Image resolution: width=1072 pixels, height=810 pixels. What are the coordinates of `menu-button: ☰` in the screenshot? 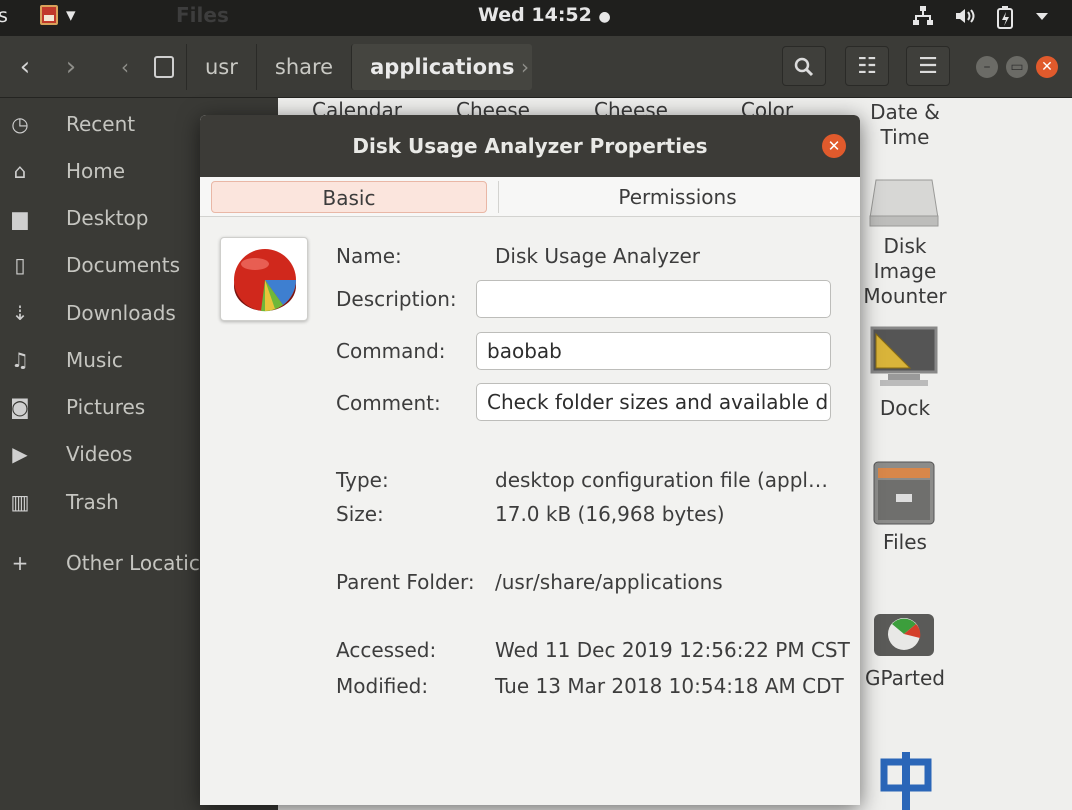 It's located at (928, 66).